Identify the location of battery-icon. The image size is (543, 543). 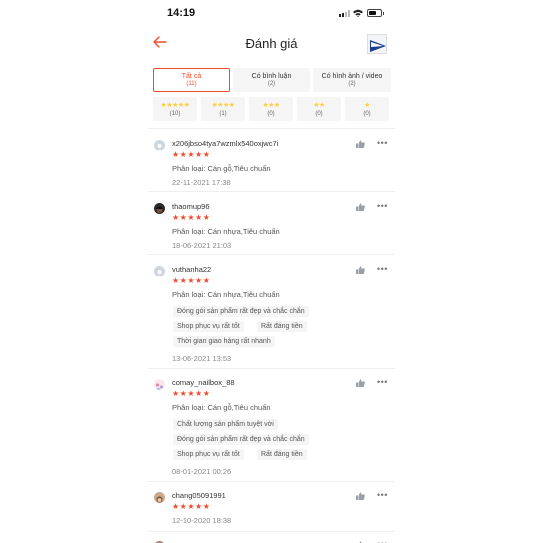
(375, 13).